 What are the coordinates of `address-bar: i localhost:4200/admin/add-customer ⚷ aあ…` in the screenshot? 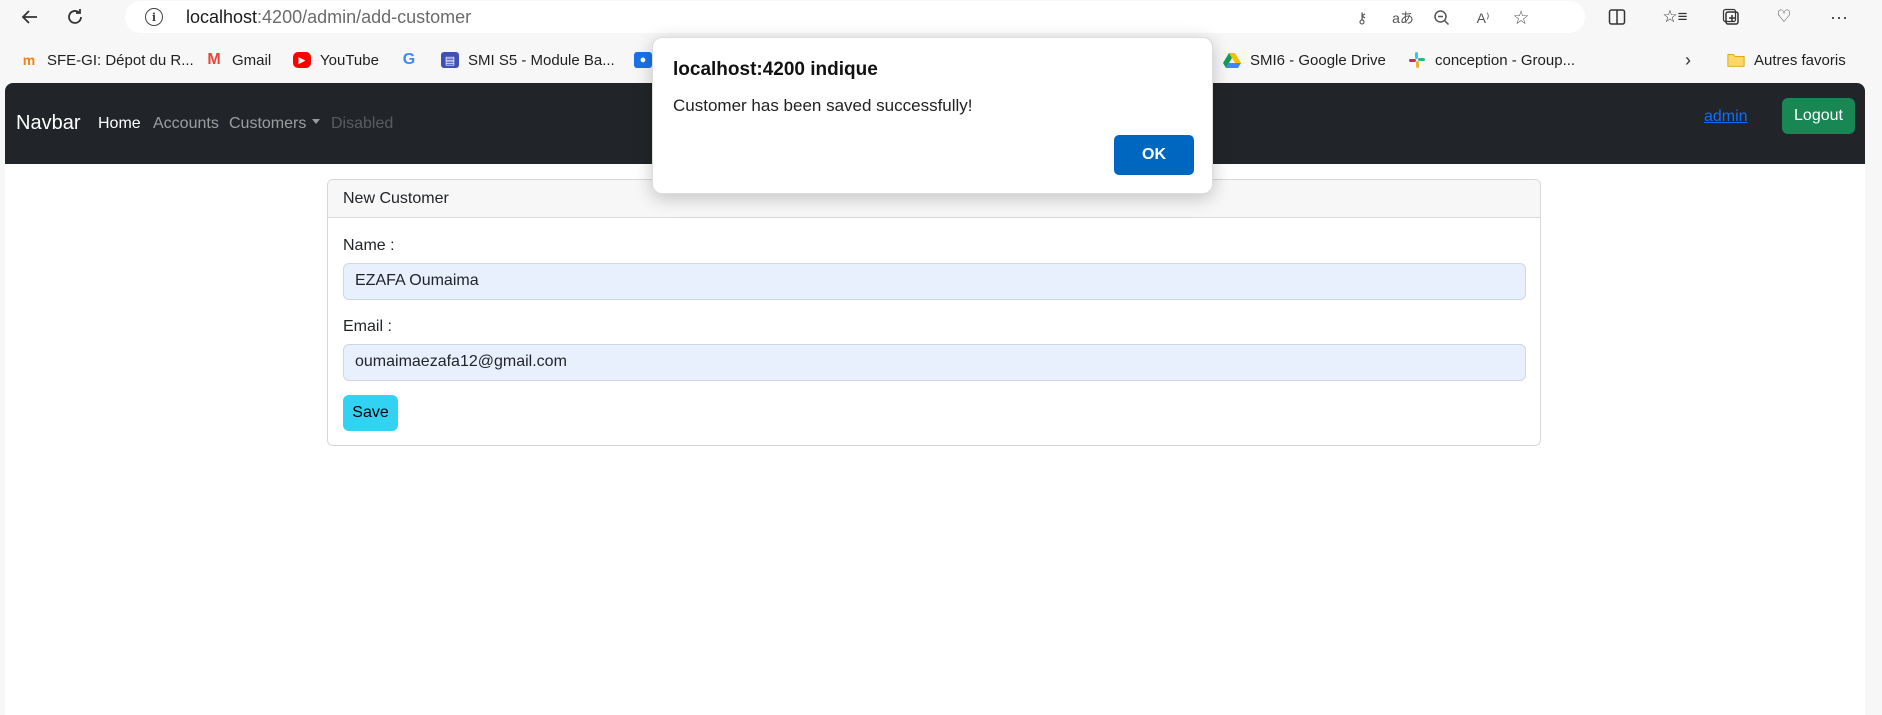 It's located at (855, 17).